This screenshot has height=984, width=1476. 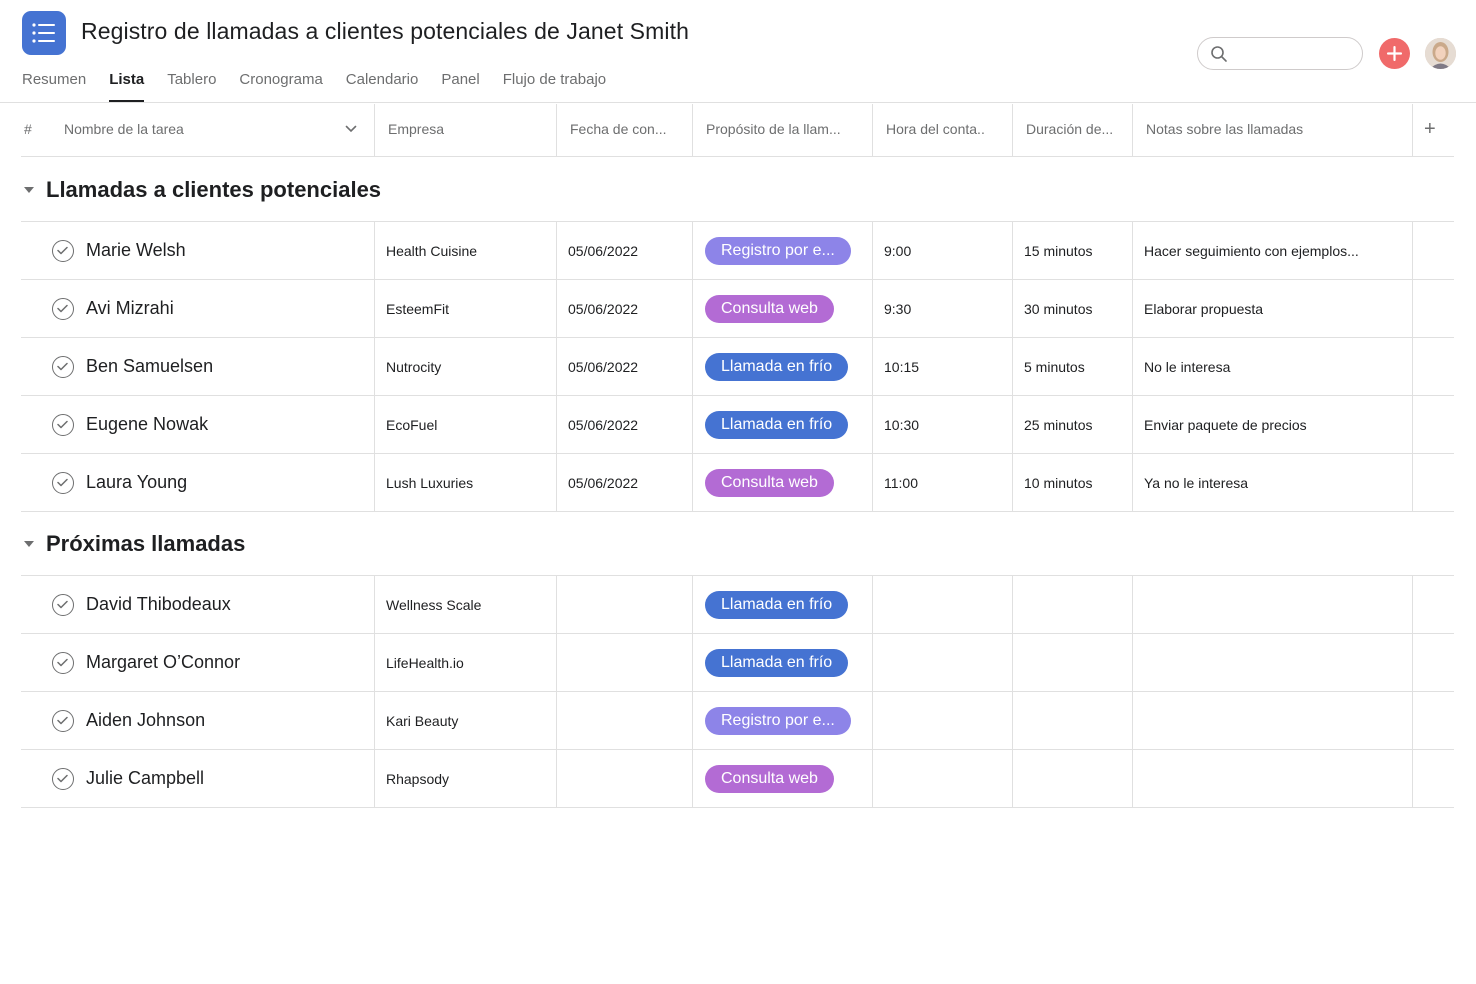 I want to click on time-cell: 11:00, so click(x=946, y=482).